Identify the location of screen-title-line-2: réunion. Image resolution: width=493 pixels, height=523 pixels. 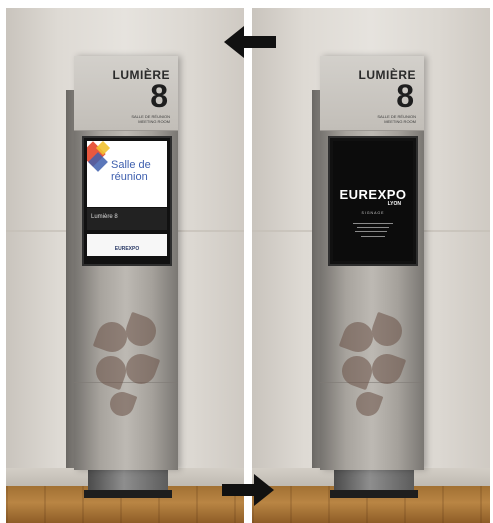
(129, 177).